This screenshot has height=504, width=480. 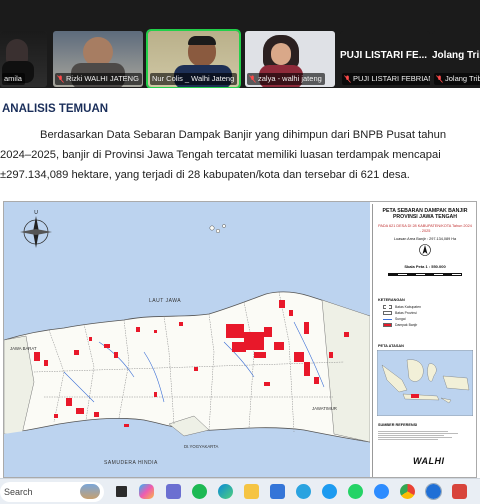 What do you see at coordinates (121, 491) in the screenshot?
I see `task-view-icon` at bounding box center [121, 491].